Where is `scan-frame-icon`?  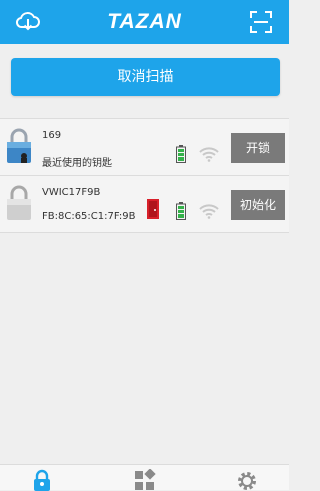
scan-frame-icon is located at coordinates (261, 22).